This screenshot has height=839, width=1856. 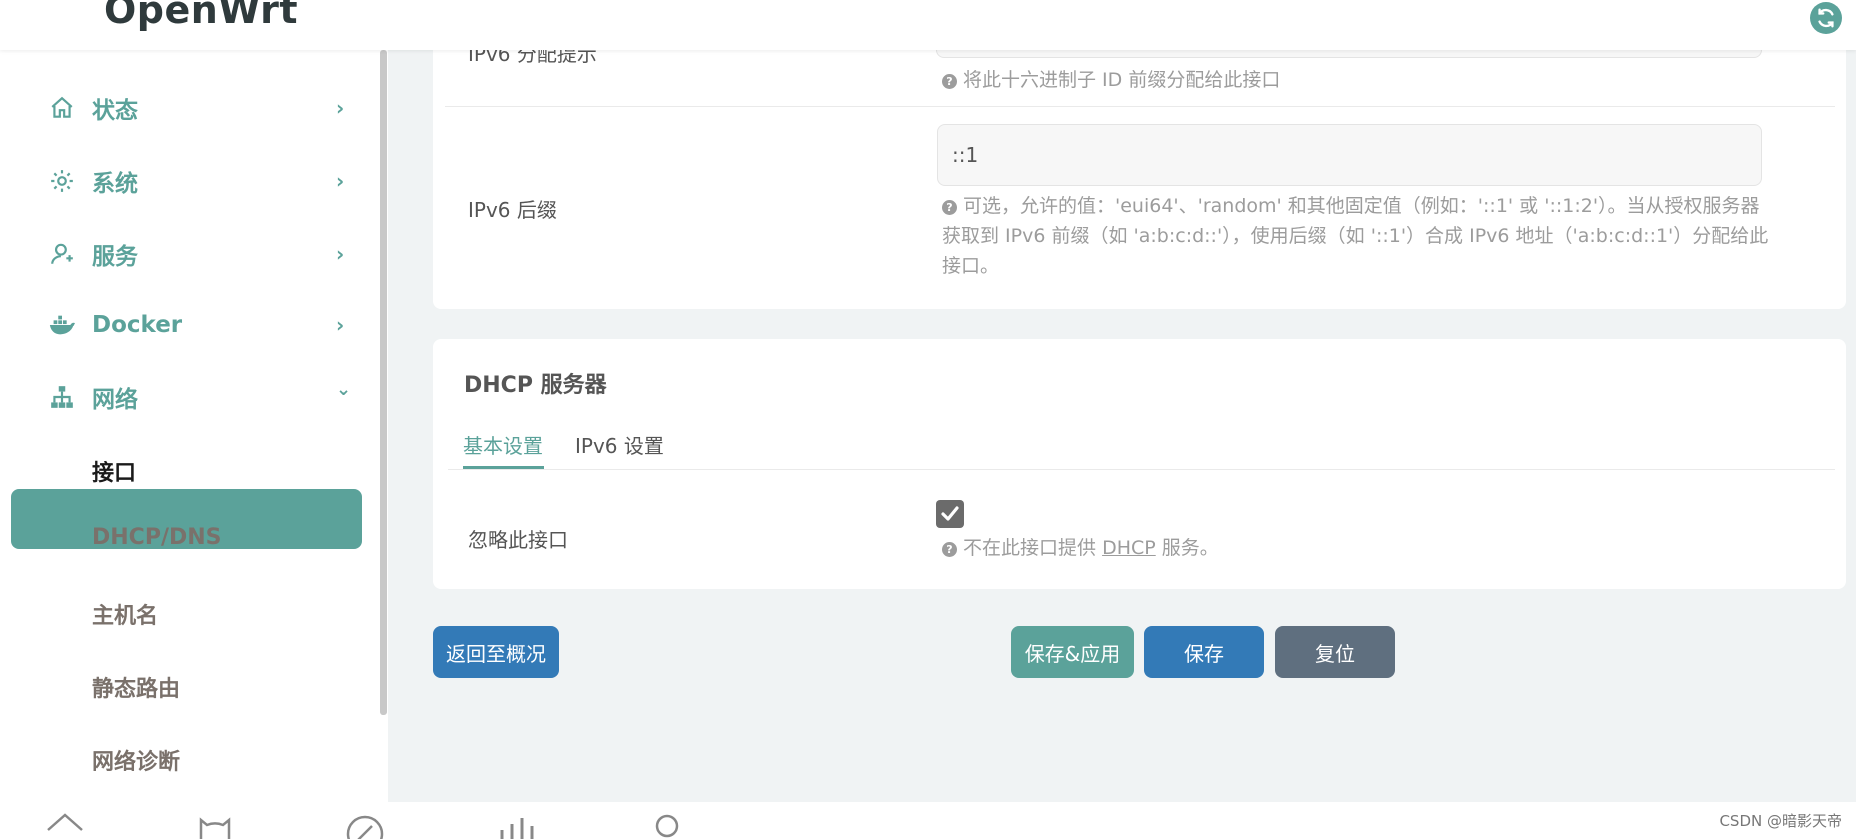 I want to click on sidebar-subitem-label: 接口, so click(x=114, y=473).